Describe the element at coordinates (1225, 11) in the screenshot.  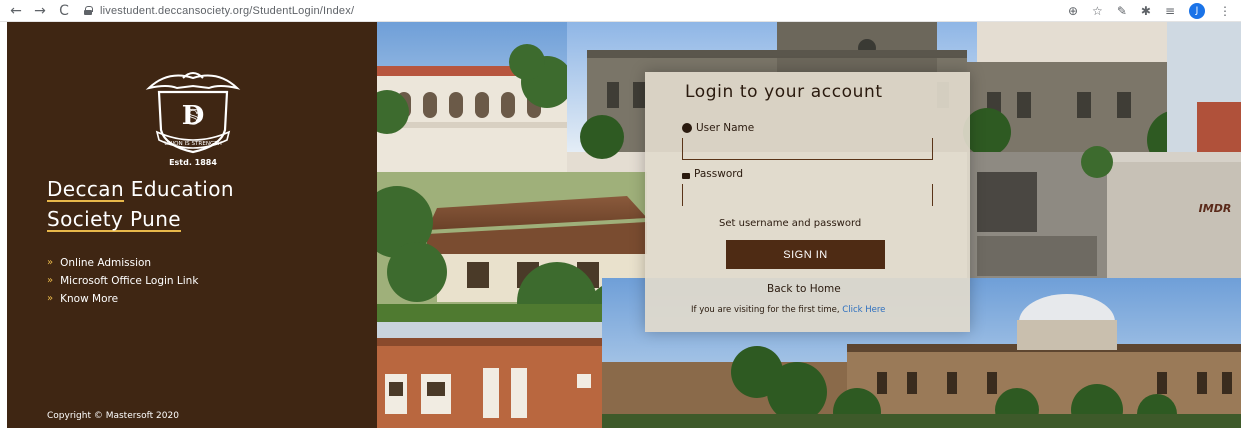
I see `menu-icon: ⋮` at that location.